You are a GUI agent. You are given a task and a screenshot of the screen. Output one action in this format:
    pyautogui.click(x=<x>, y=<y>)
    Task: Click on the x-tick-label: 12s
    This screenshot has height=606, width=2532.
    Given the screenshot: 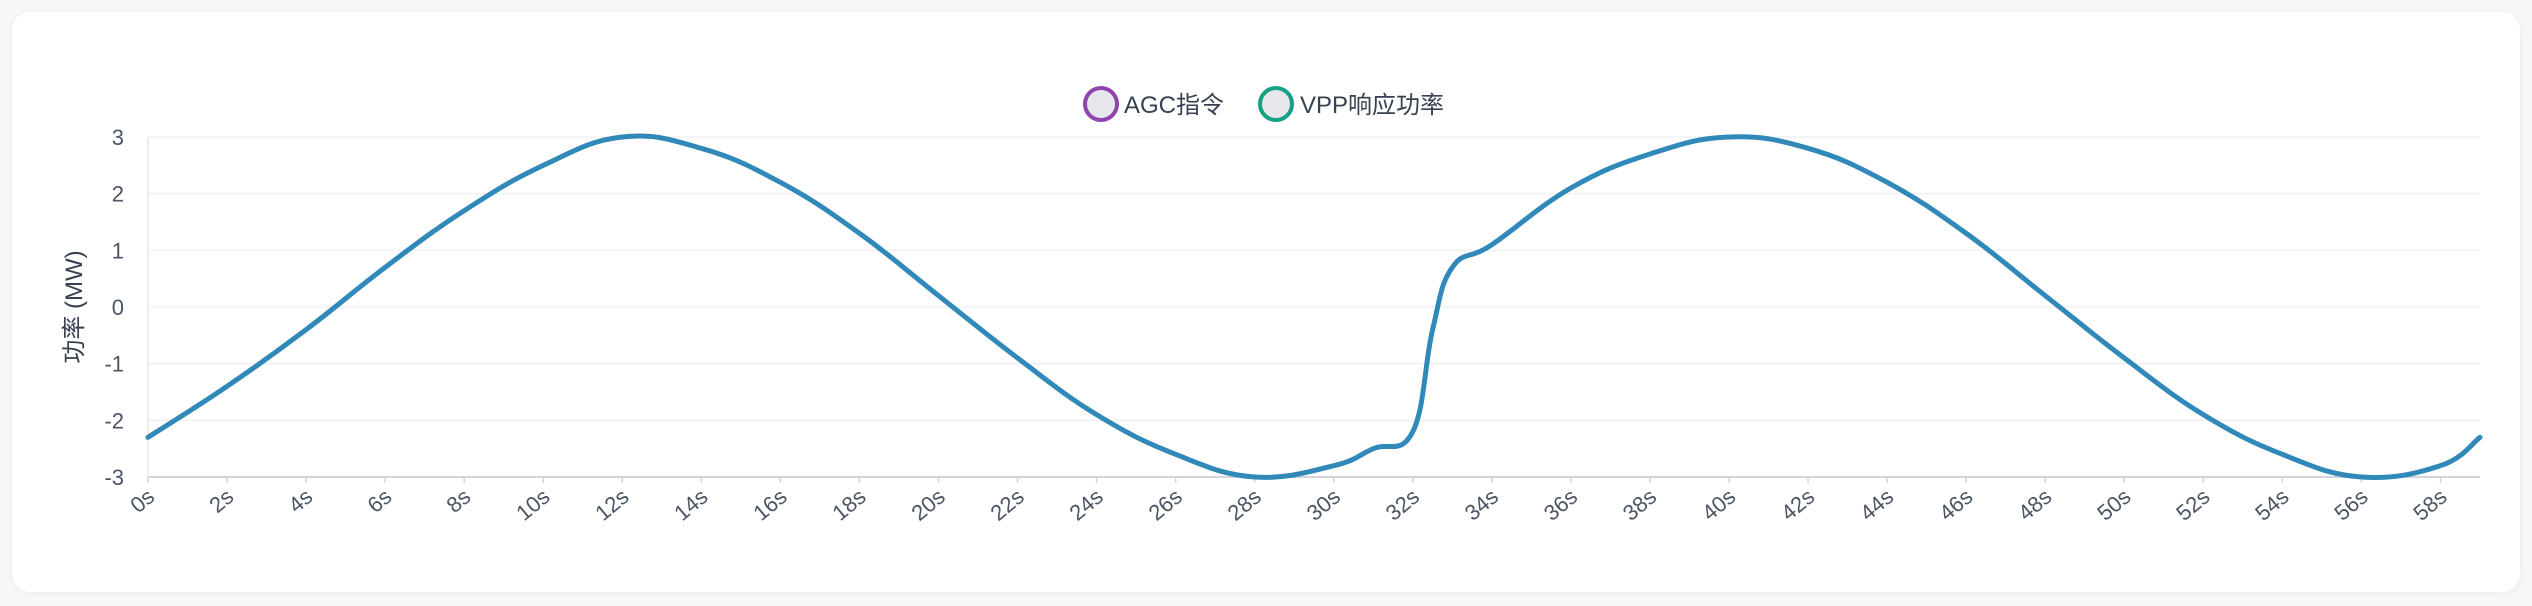 What is the action you would take?
    pyautogui.click(x=611, y=505)
    